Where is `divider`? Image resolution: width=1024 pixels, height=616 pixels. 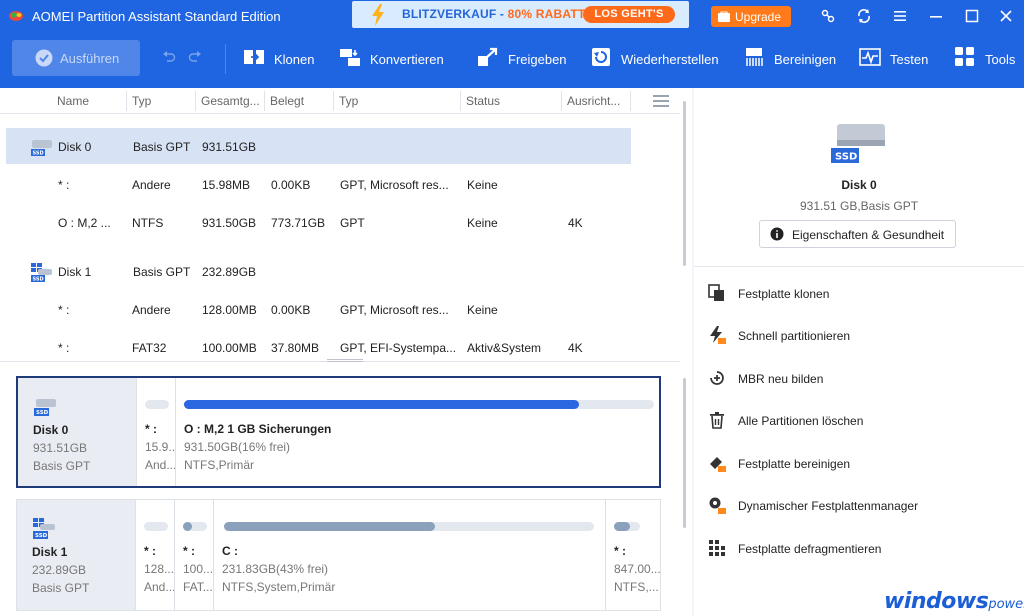 divider is located at coordinates (859, 266).